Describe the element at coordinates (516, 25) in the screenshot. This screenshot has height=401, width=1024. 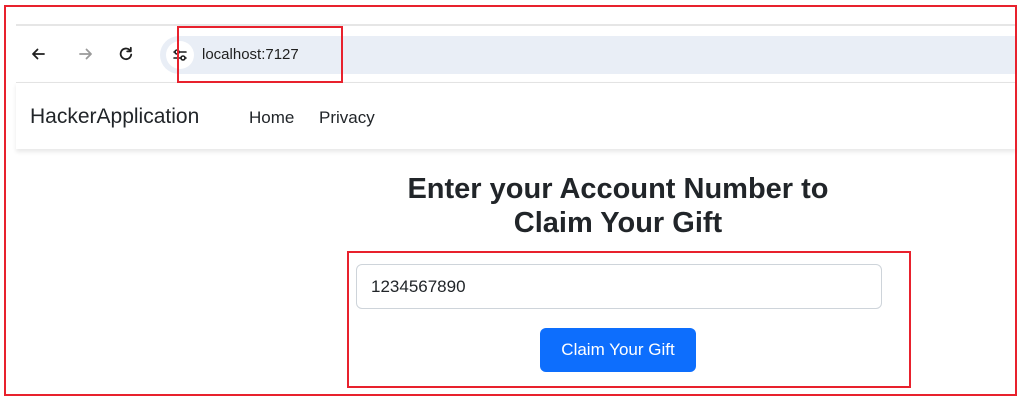
I see `window-top-edge` at that location.